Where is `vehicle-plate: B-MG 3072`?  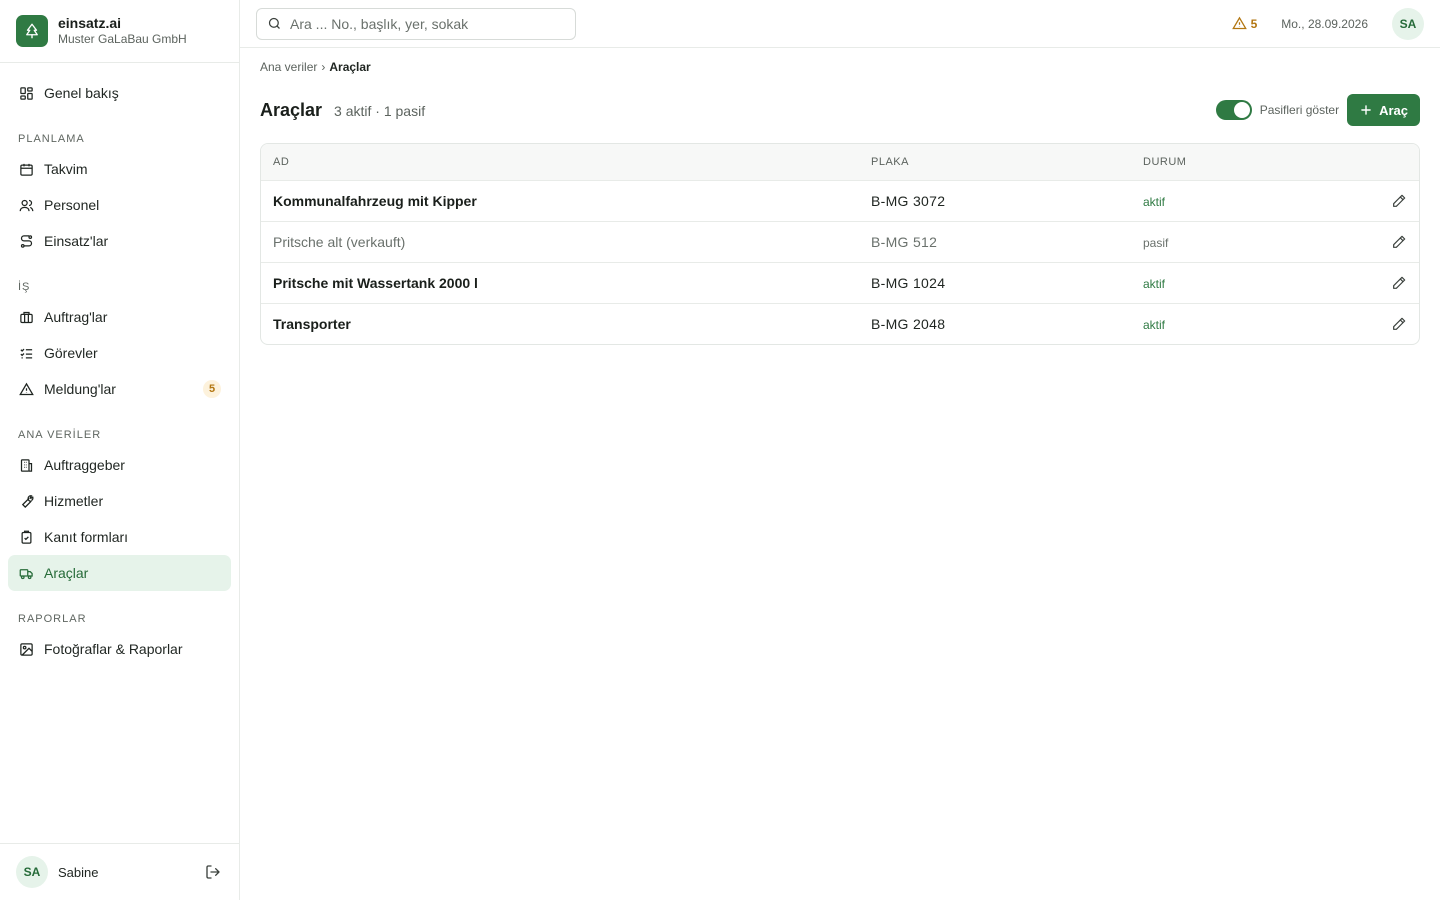 vehicle-plate: B-MG 3072 is located at coordinates (908, 201).